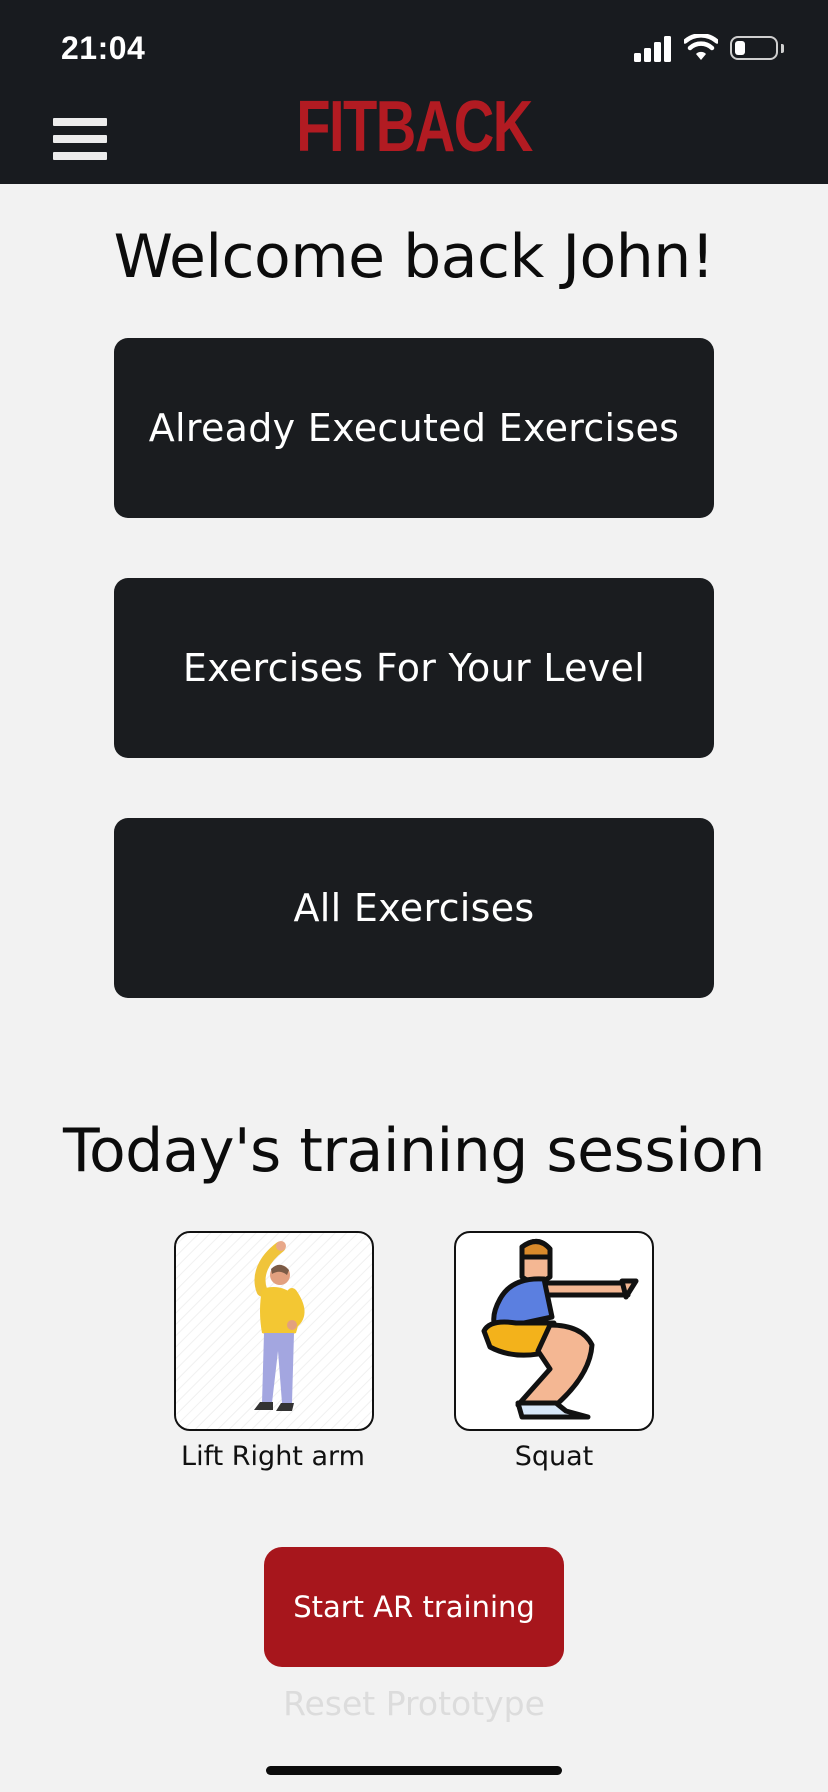 This screenshot has height=1792, width=828. I want to click on battery-icon, so click(754, 48).